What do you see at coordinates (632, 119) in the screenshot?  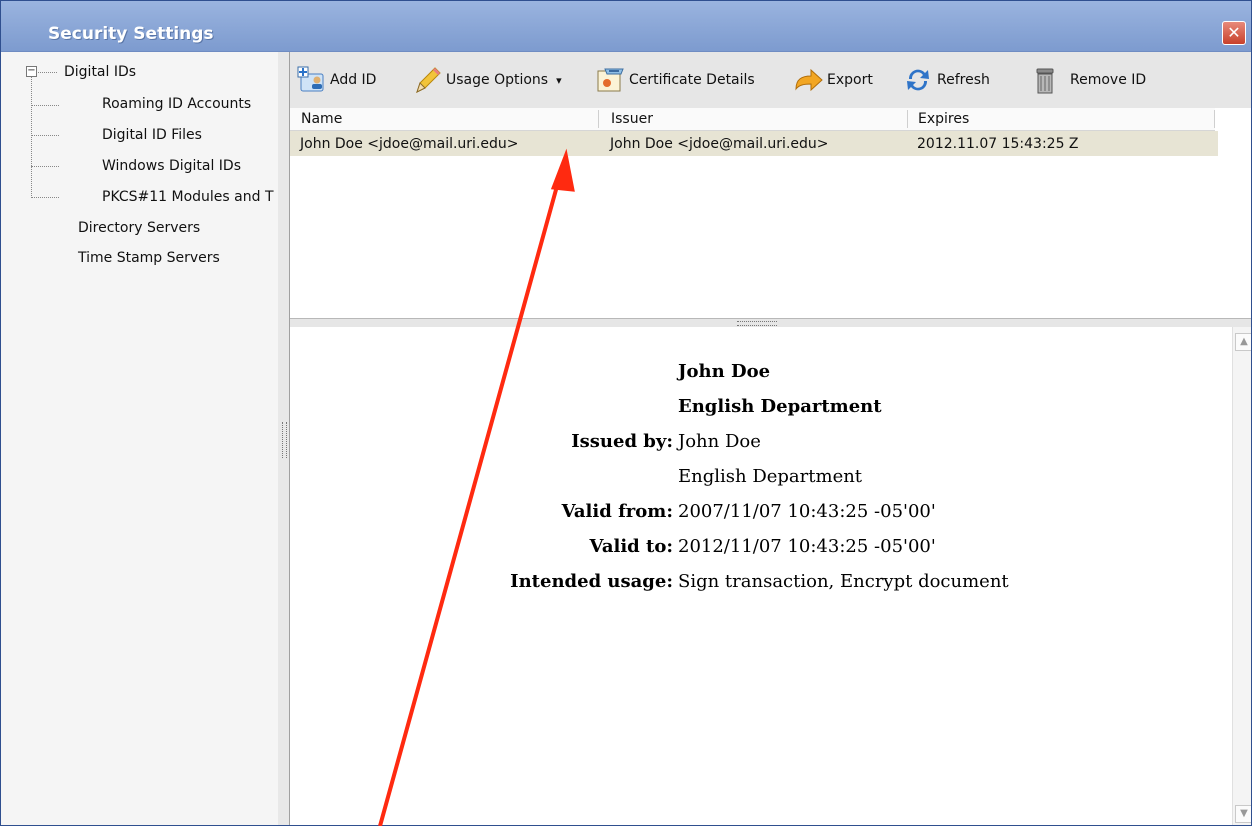 I see `column-header-issuer: Issuer` at bounding box center [632, 119].